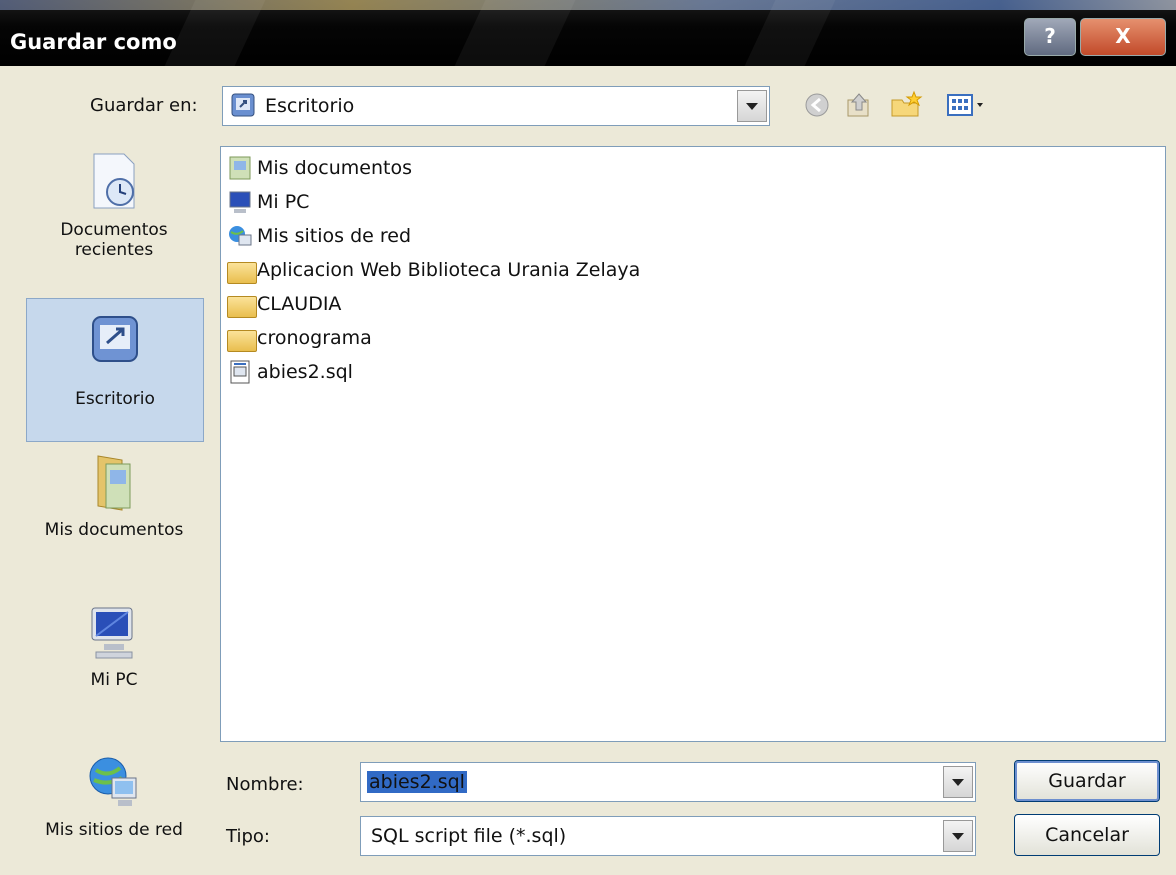 The height and width of the screenshot is (875, 1176). Describe the element at coordinates (859, 105) in the screenshot. I see `up-folder-icon` at that location.